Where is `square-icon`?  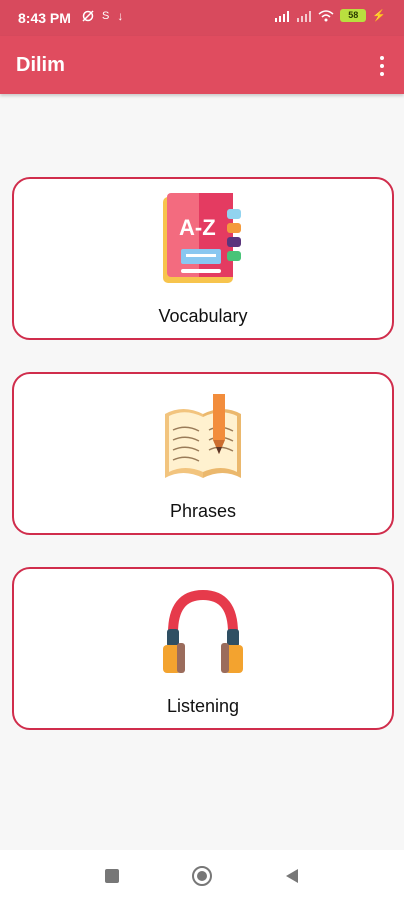 square-icon is located at coordinates (112, 876).